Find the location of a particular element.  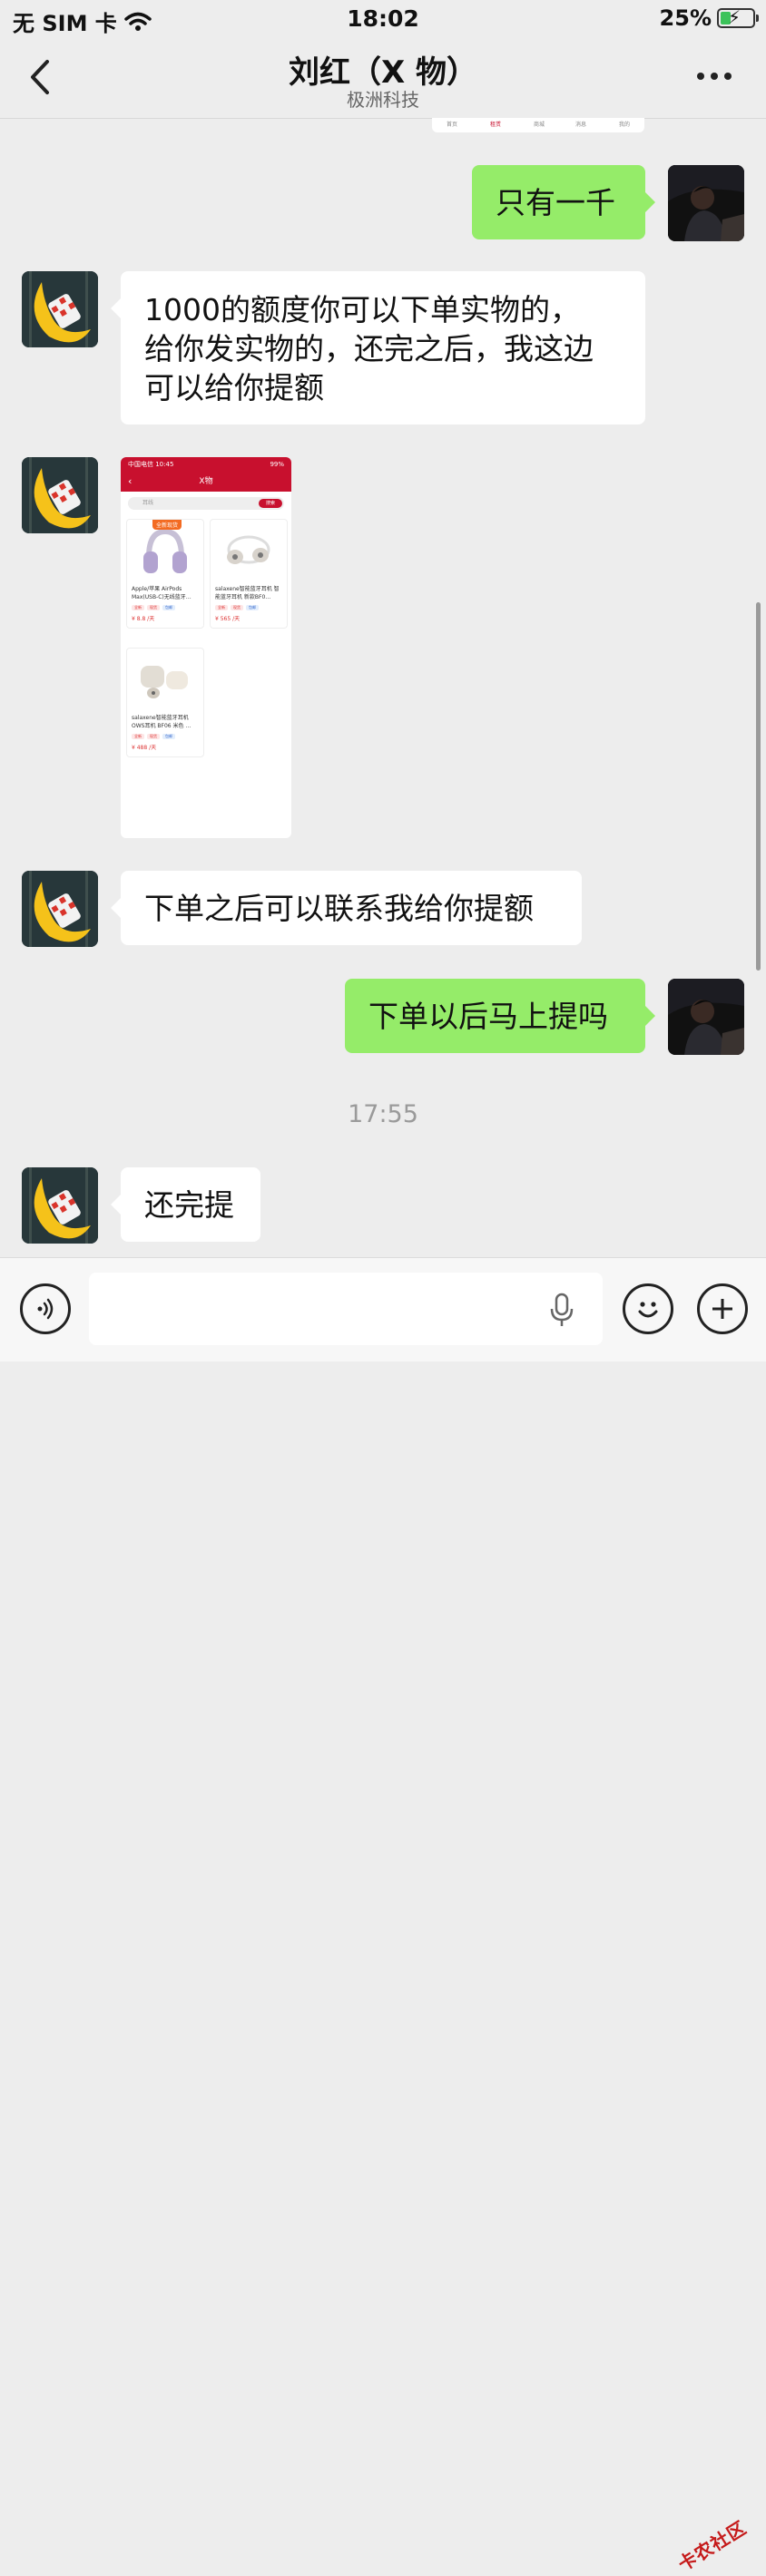

shot-title: X物 is located at coordinates (206, 481).